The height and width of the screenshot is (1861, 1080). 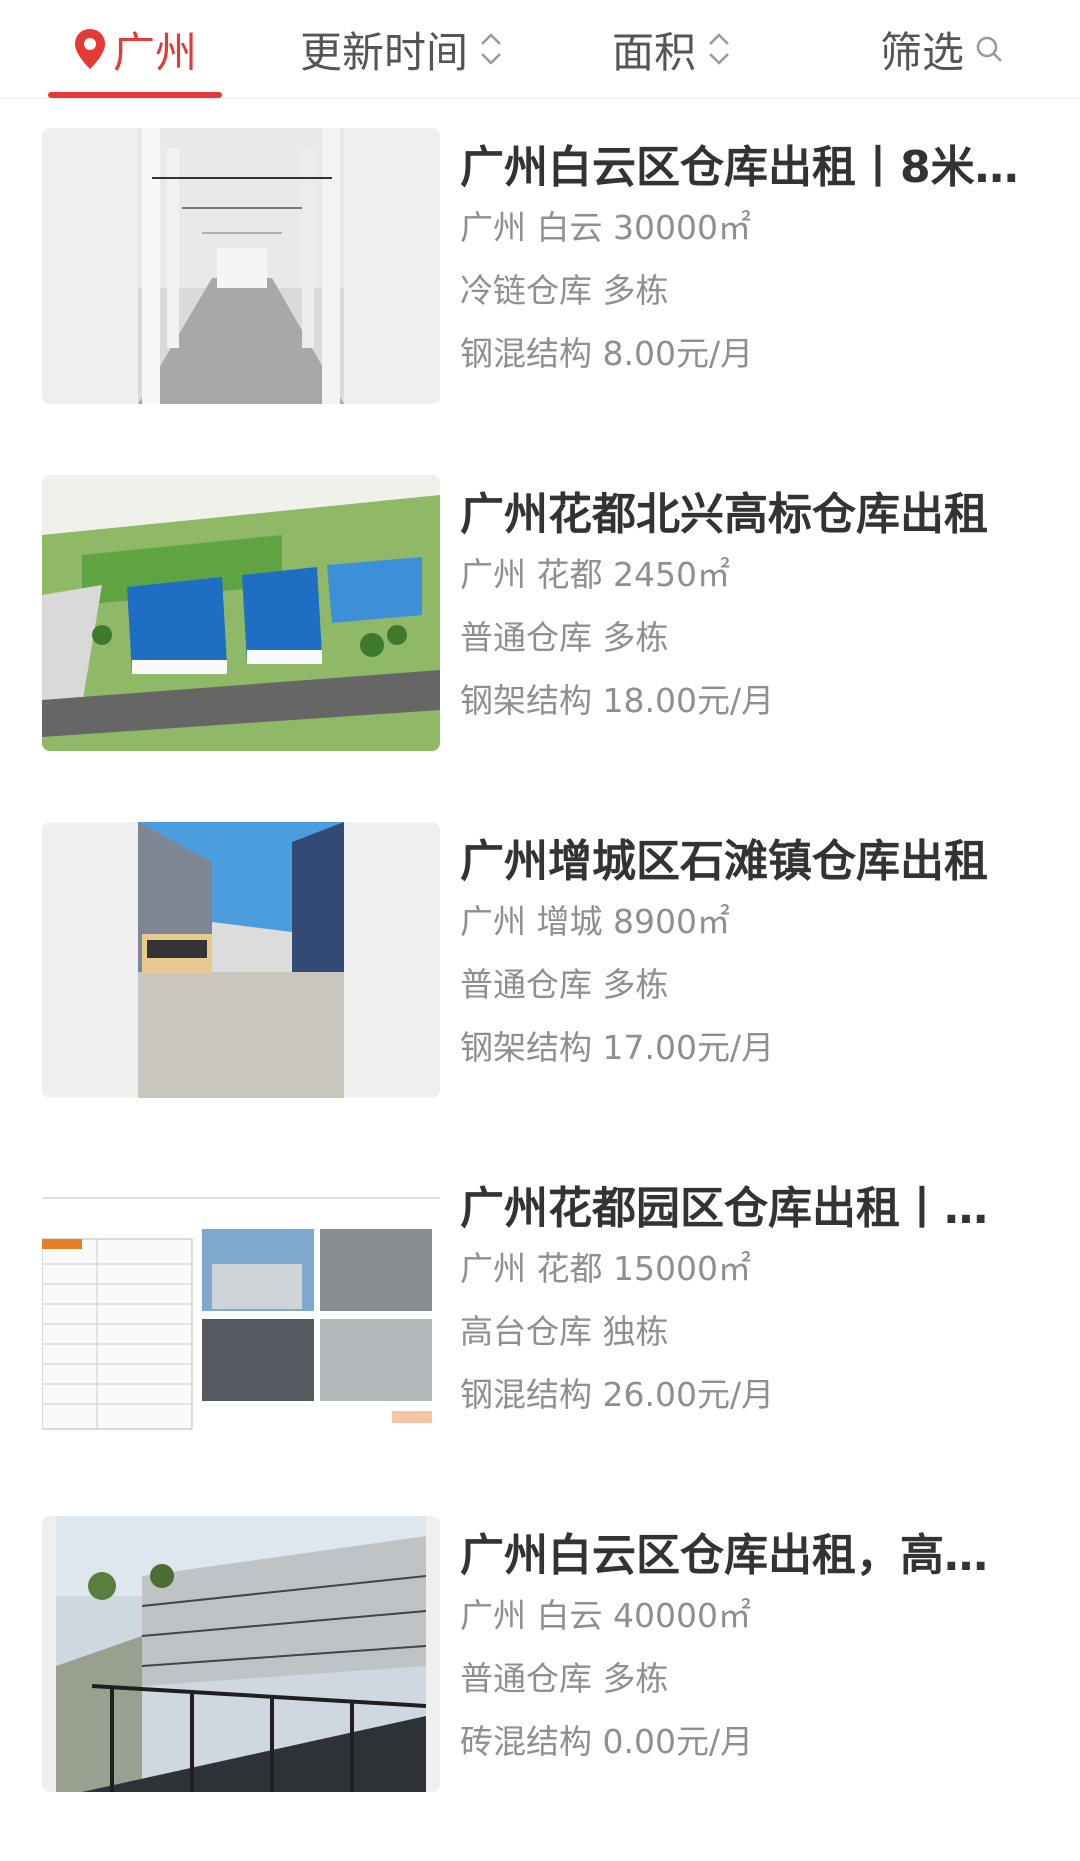 I want to click on warehouse-interior-photo, so click(x=241, y=266).